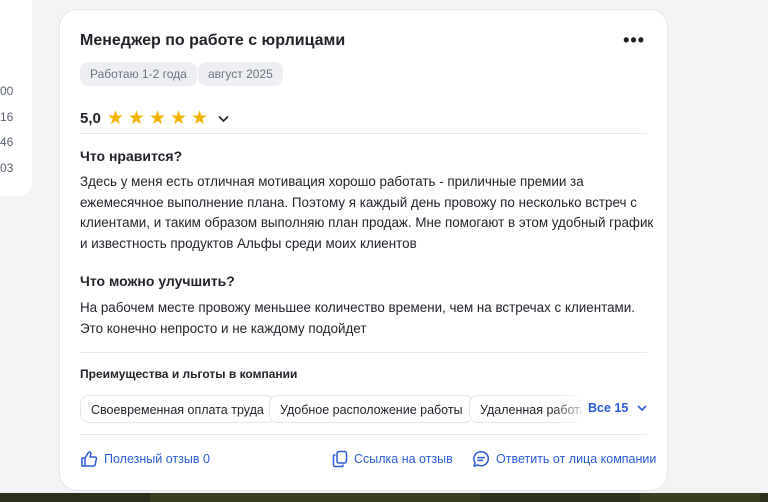 The width and height of the screenshot is (768, 502). What do you see at coordinates (240, 74) in the screenshot?
I see `date-tag: август 2025` at bounding box center [240, 74].